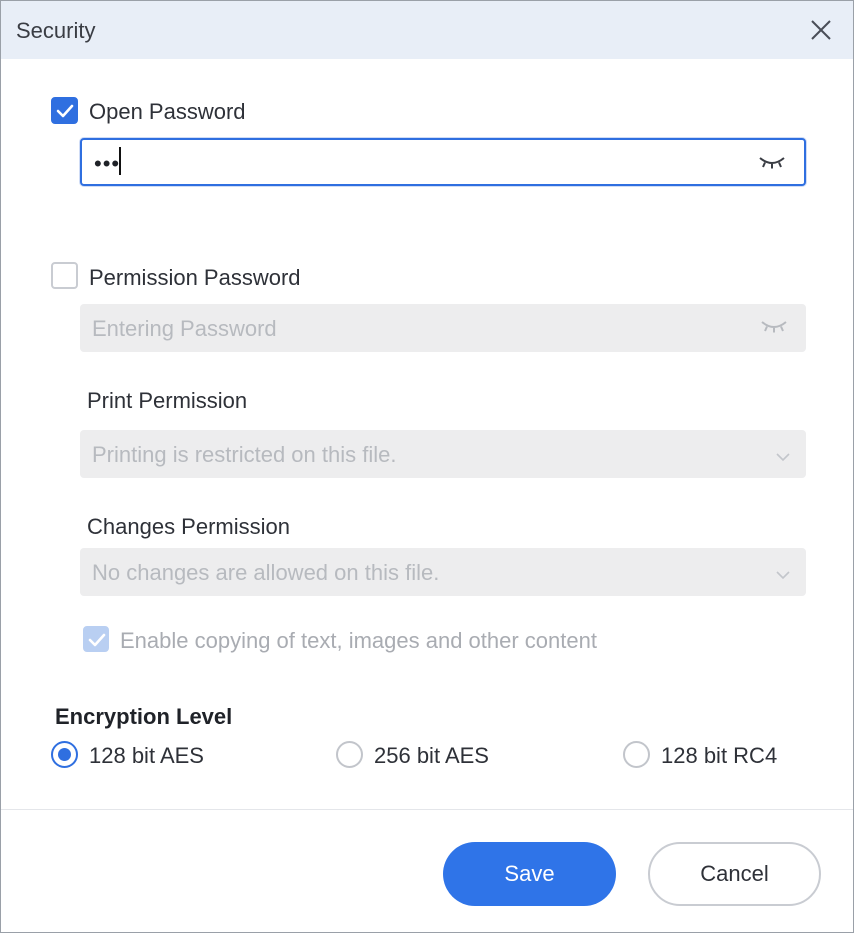 The height and width of the screenshot is (933, 854). What do you see at coordinates (427, 809) in the screenshot?
I see `footer-divider` at bounding box center [427, 809].